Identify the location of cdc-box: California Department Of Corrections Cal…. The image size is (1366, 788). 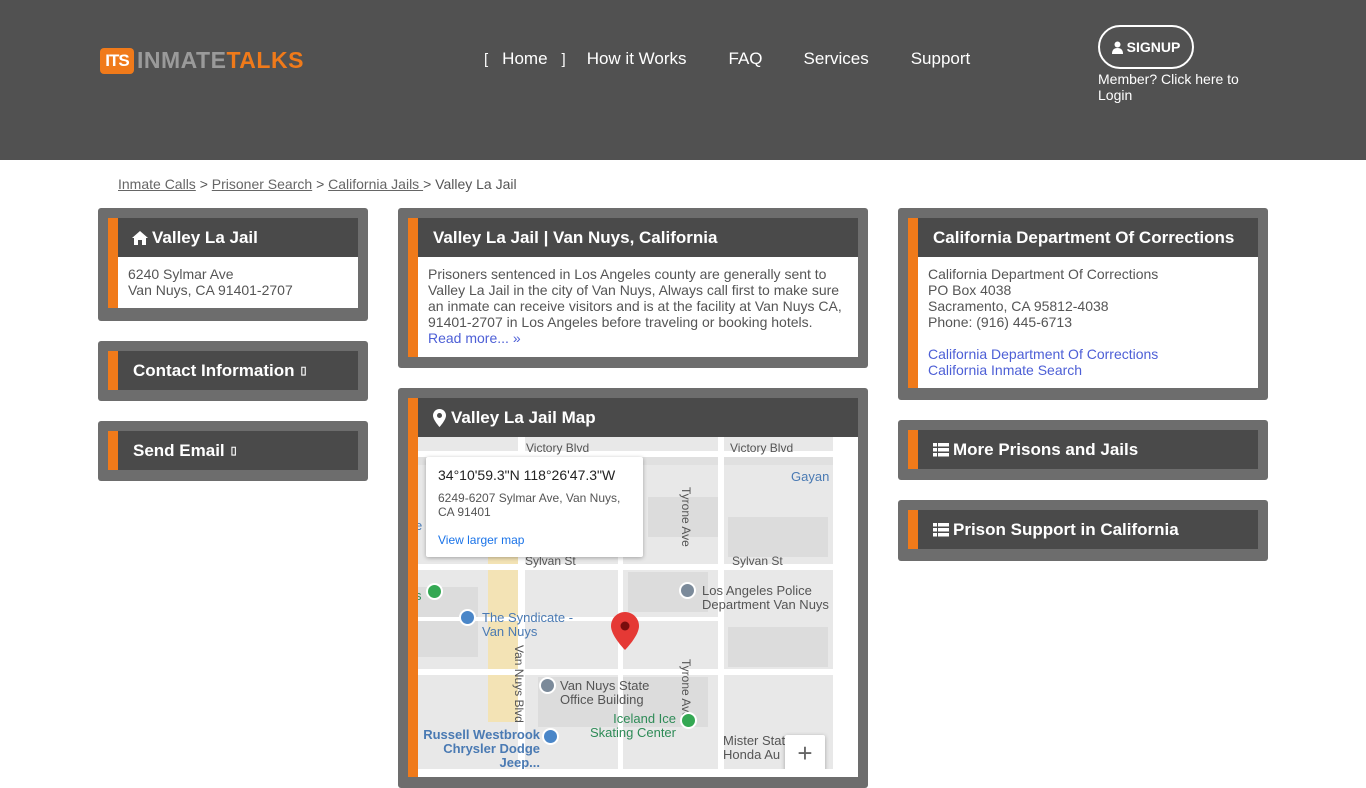
(1083, 303).